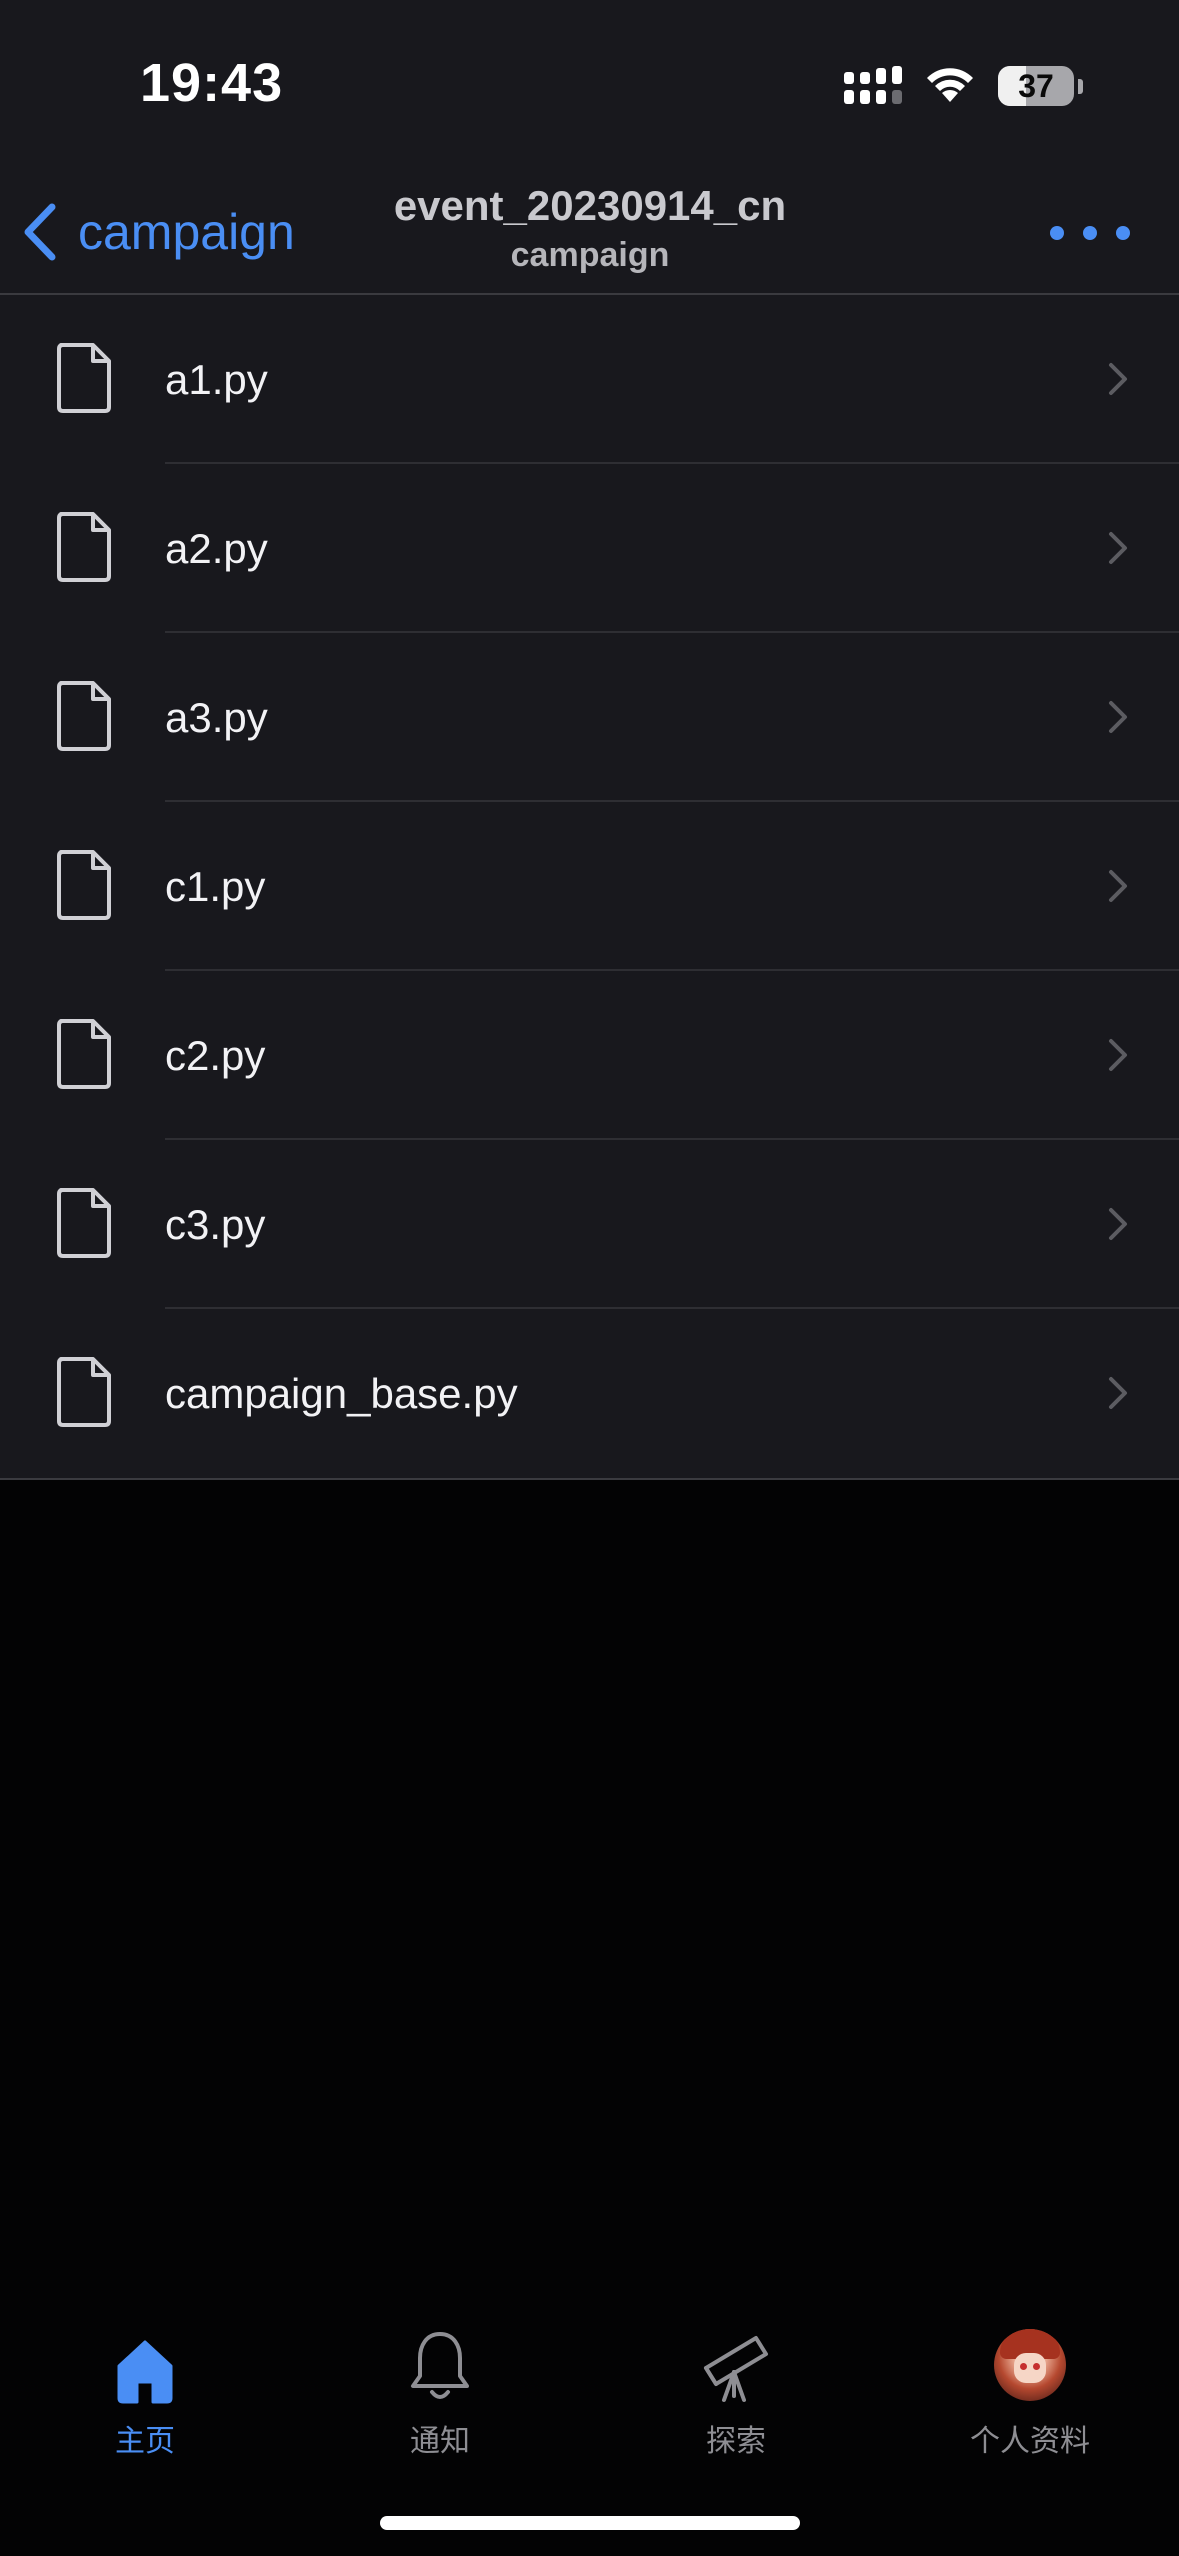 Image resolution: width=1179 pixels, height=2556 pixels. Describe the element at coordinates (589, 1224) in the screenshot. I see `file-row: c3.py` at that location.